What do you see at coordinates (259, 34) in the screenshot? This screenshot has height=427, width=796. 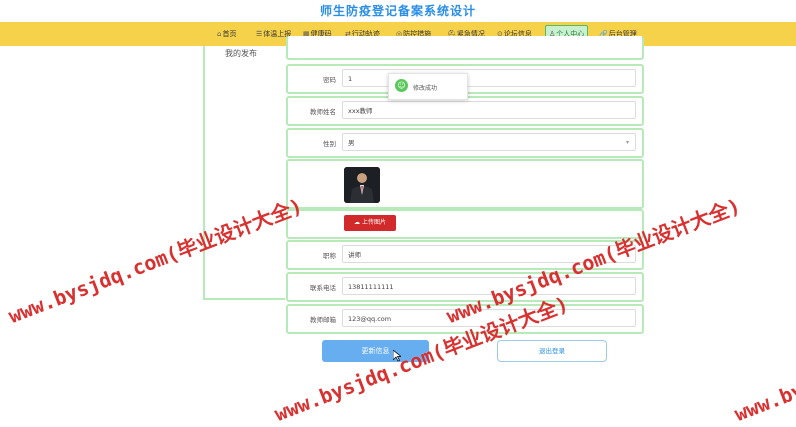 I see `report-icon: ☰` at bounding box center [259, 34].